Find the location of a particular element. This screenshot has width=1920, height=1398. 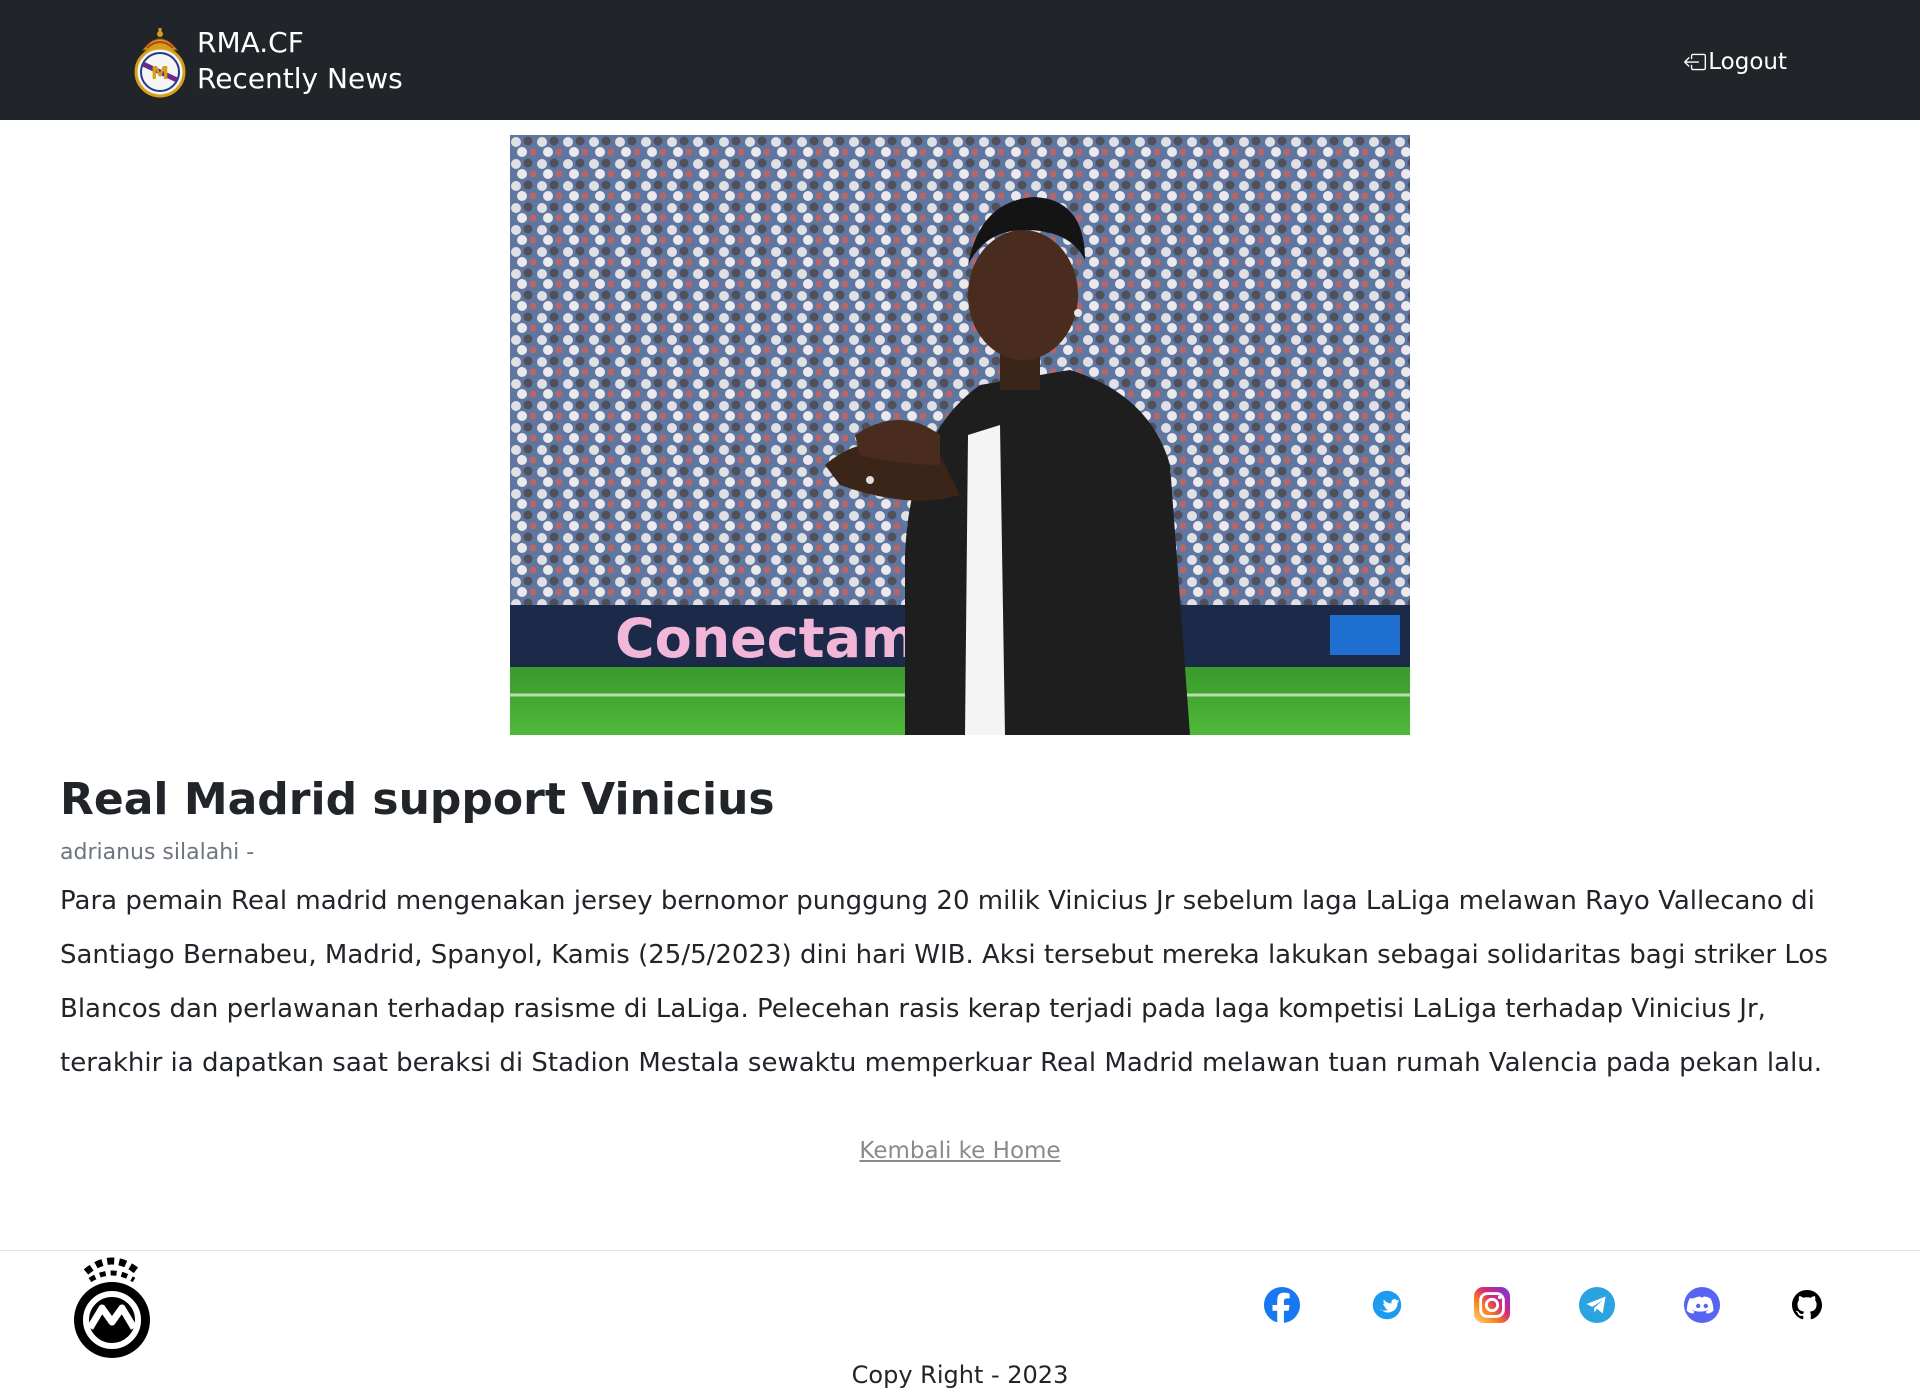

back-to-home-link: Kembali ke Home is located at coordinates (959, 1151).